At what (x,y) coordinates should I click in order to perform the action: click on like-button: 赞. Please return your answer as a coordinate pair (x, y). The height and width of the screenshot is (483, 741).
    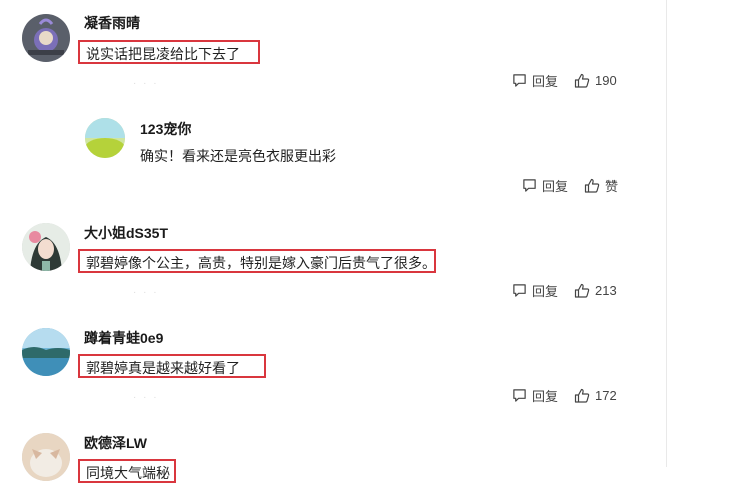
    Looking at the image, I should click on (601, 185).